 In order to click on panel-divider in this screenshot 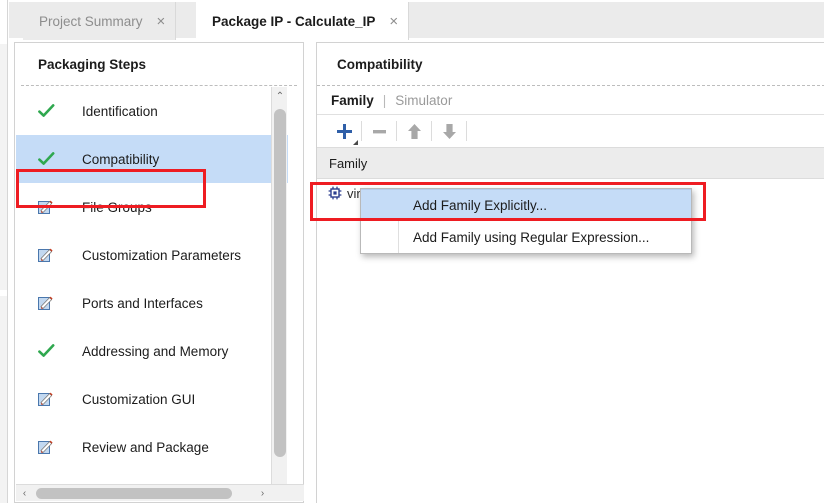, I will do `click(159, 85)`.